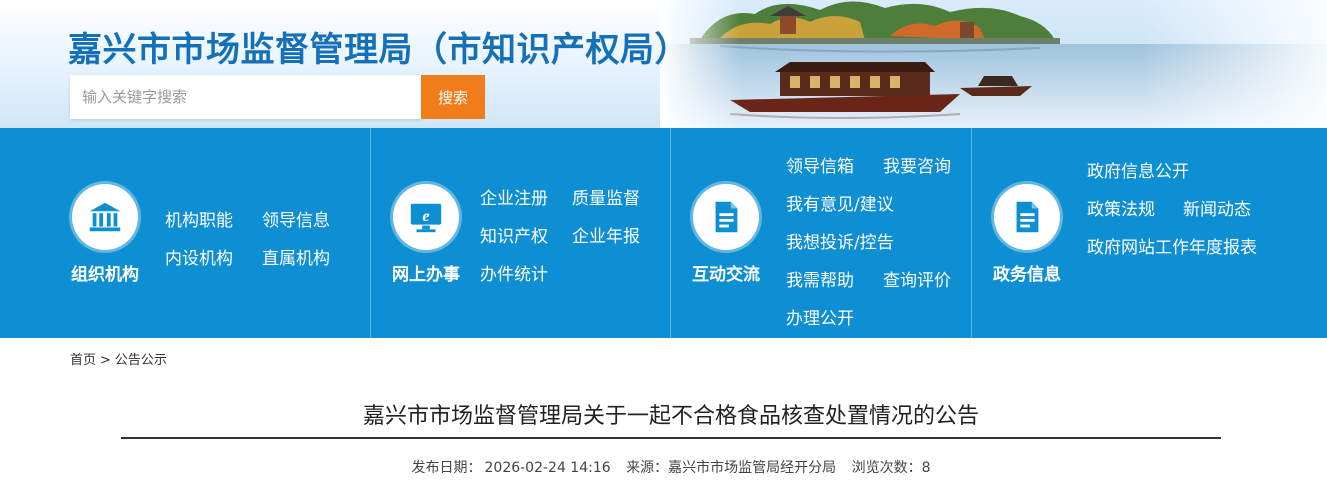 The height and width of the screenshot is (491, 1327). I want to click on article-title: 嘉兴市市场监督管理局关于一起不合格食品核查处置情况的公告, so click(670, 416).